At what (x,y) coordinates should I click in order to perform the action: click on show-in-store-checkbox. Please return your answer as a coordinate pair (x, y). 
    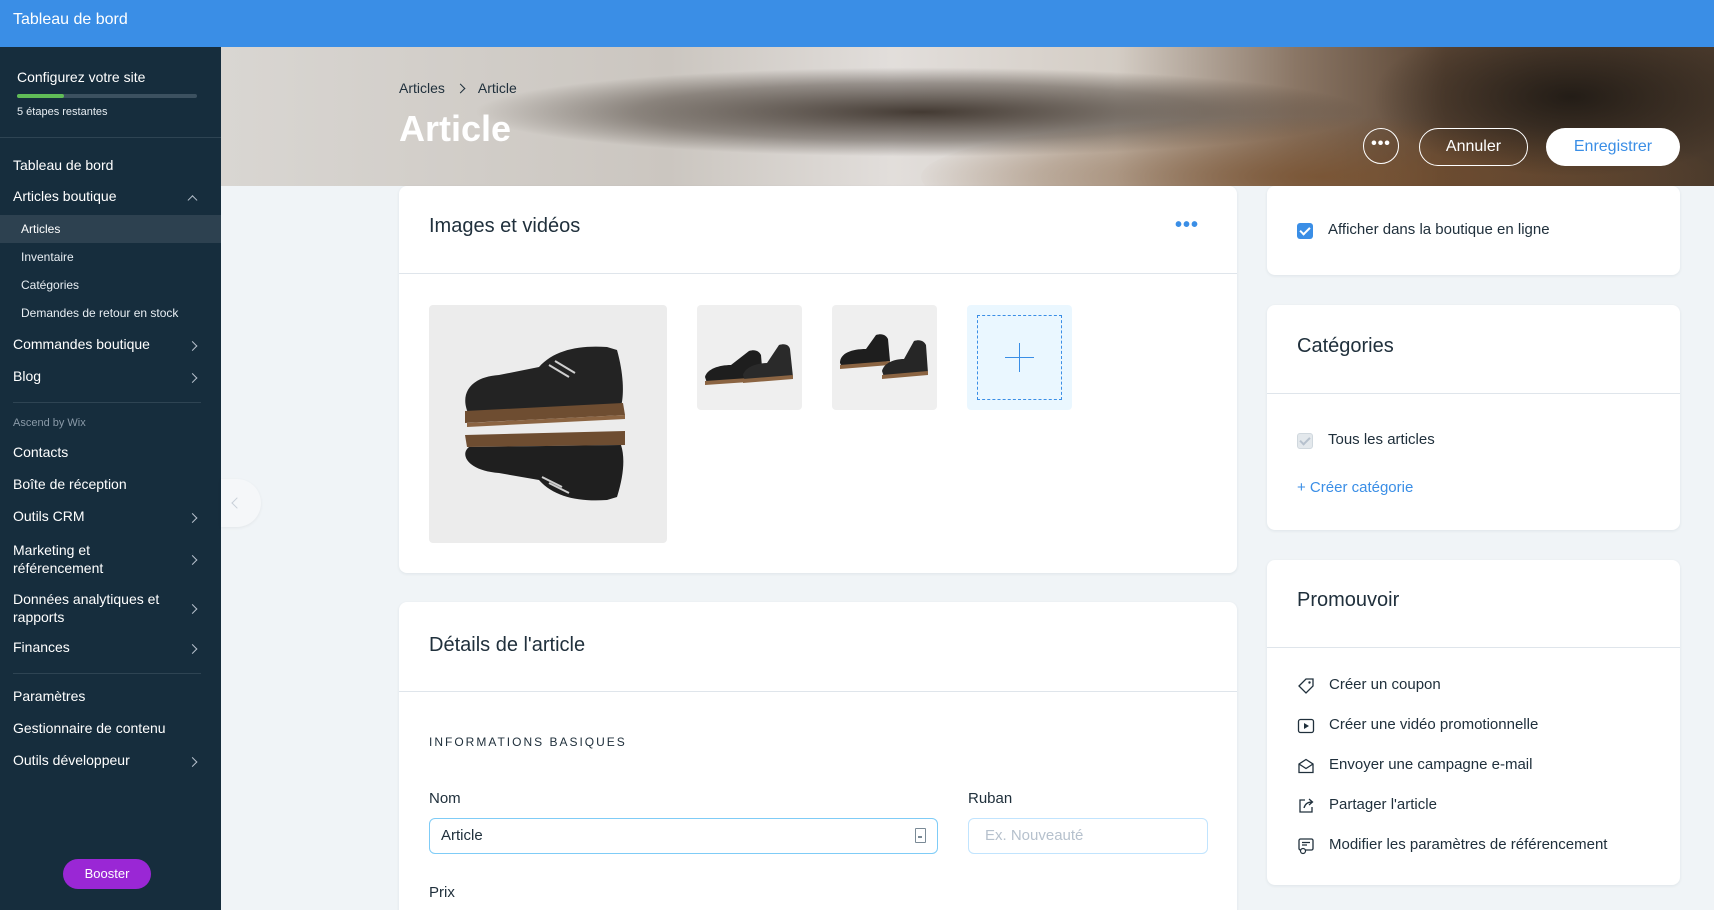
    Looking at the image, I should click on (1305, 231).